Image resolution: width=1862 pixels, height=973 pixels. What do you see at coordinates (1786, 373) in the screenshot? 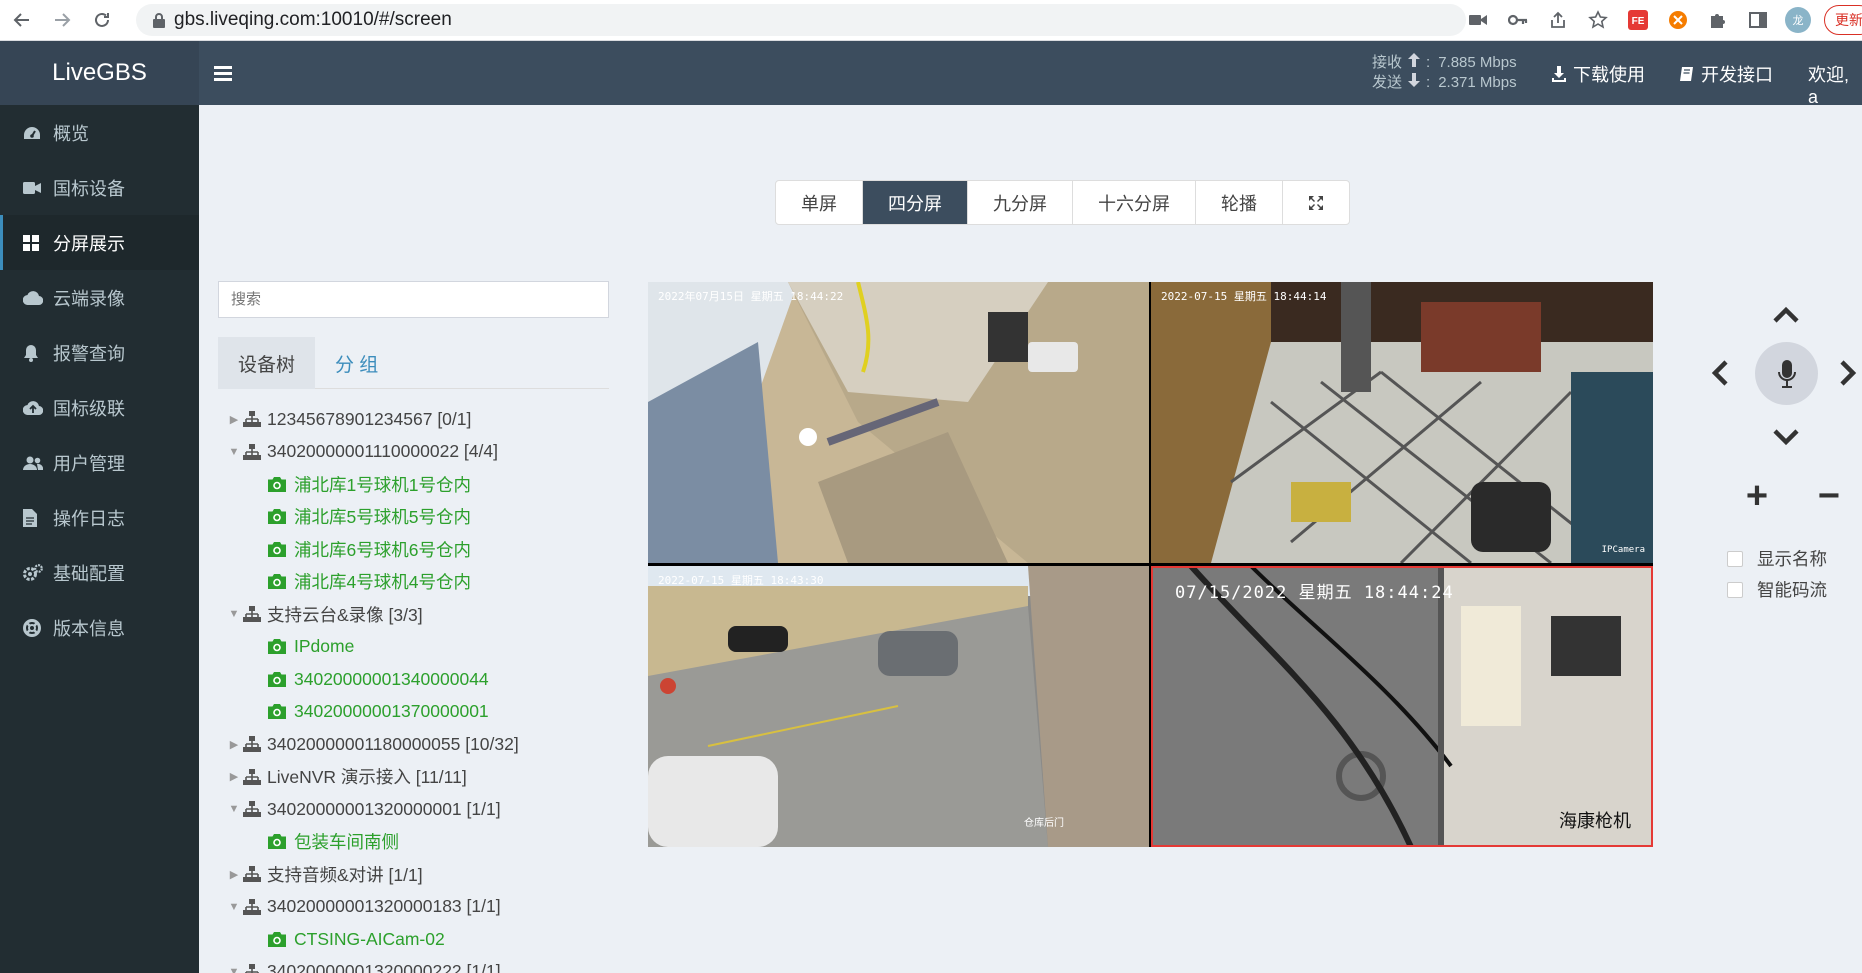
I see `talk-button` at bounding box center [1786, 373].